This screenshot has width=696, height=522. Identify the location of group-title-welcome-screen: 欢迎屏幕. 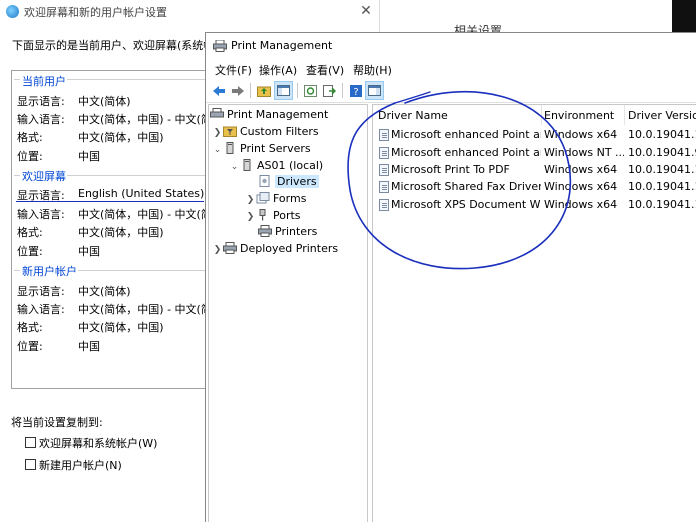
(44, 176).